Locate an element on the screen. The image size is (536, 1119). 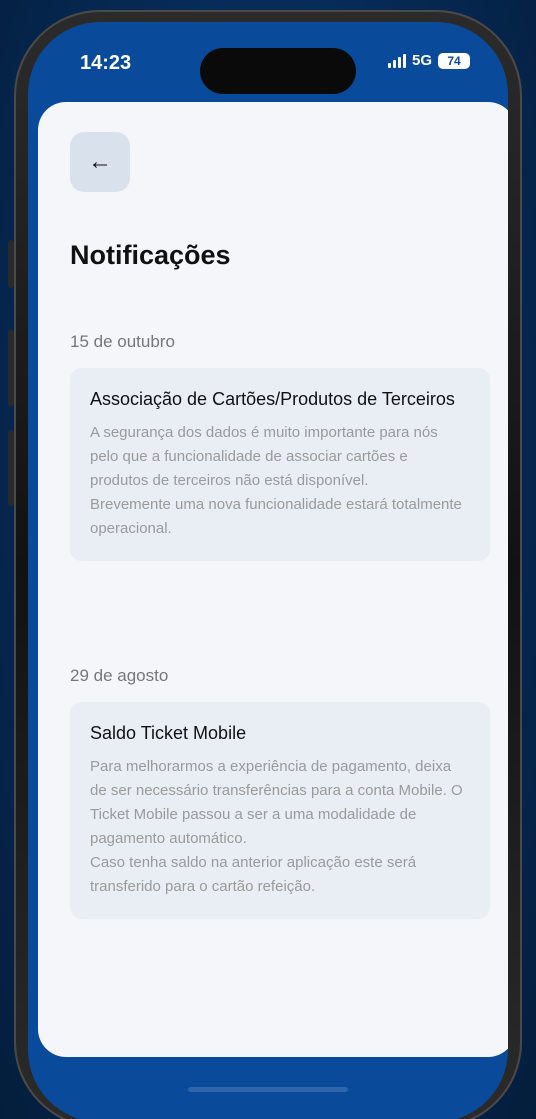
status-indicators: 5G 74 is located at coordinates (428, 60).